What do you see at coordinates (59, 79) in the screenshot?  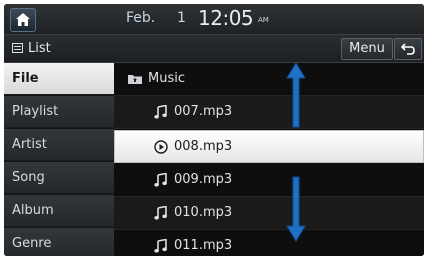 I see `tab-file: File` at bounding box center [59, 79].